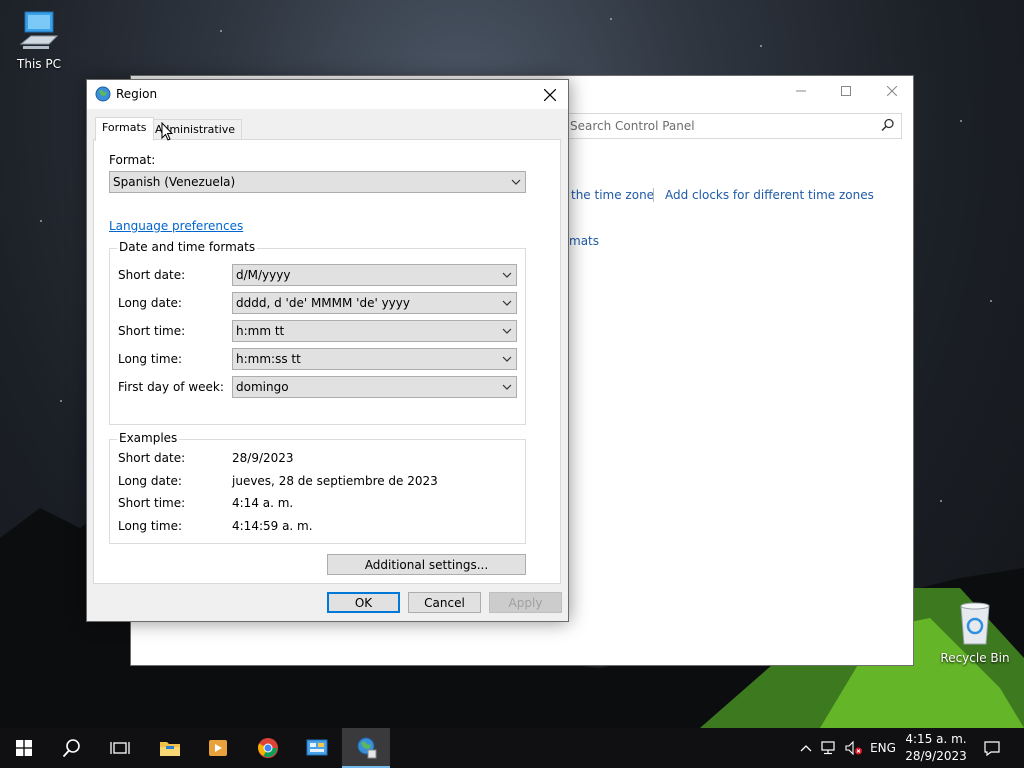  I want to click on long-date-value: dddd, d 'de' MMMM 'de' yyyy, so click(323, 303).